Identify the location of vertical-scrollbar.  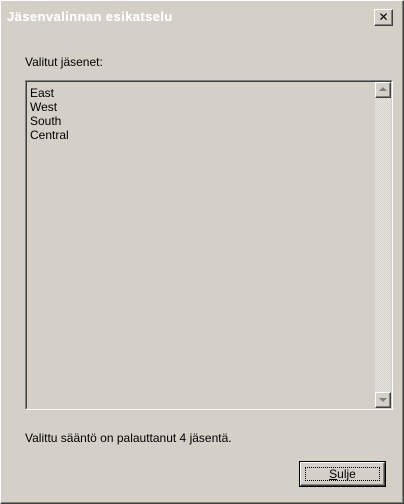
(383, 245).